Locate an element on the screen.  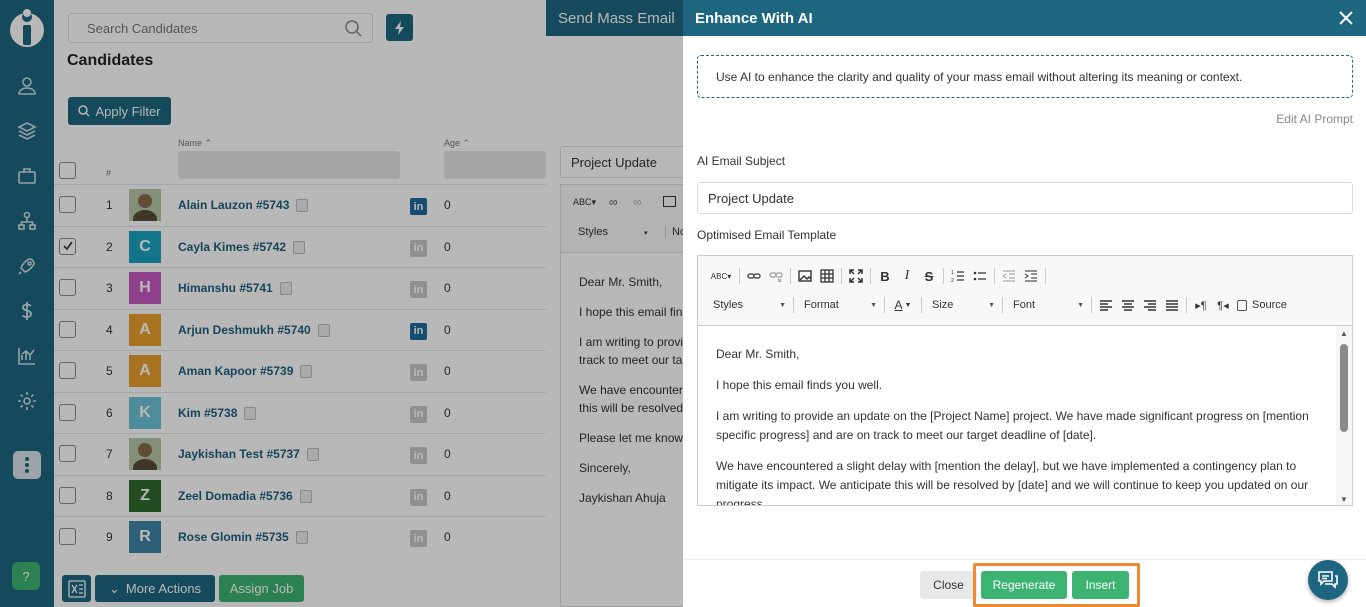
italic-button: I is located at coordinates (907, 276).